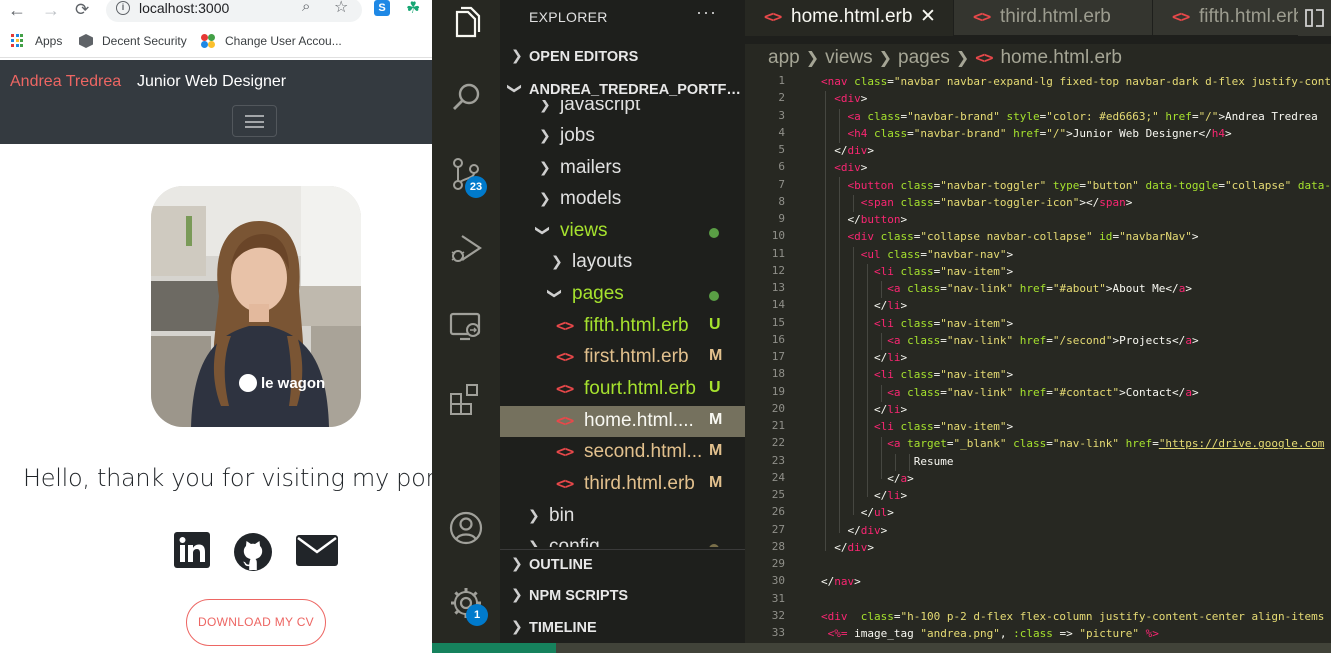 Image resolution: width=1331 pixels, height=653 pixels. I want to click on tree-folder-bin: ❯ bin, so click(622, 516).